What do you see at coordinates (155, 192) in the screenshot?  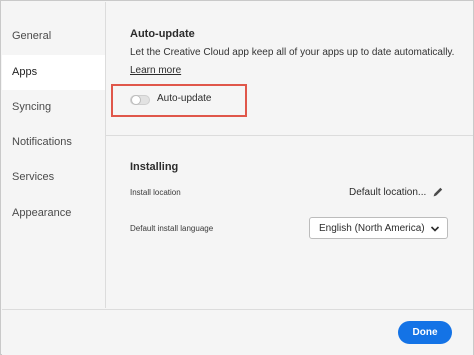 I see `install-location-label: Install location` at bounding box center [155, 192].